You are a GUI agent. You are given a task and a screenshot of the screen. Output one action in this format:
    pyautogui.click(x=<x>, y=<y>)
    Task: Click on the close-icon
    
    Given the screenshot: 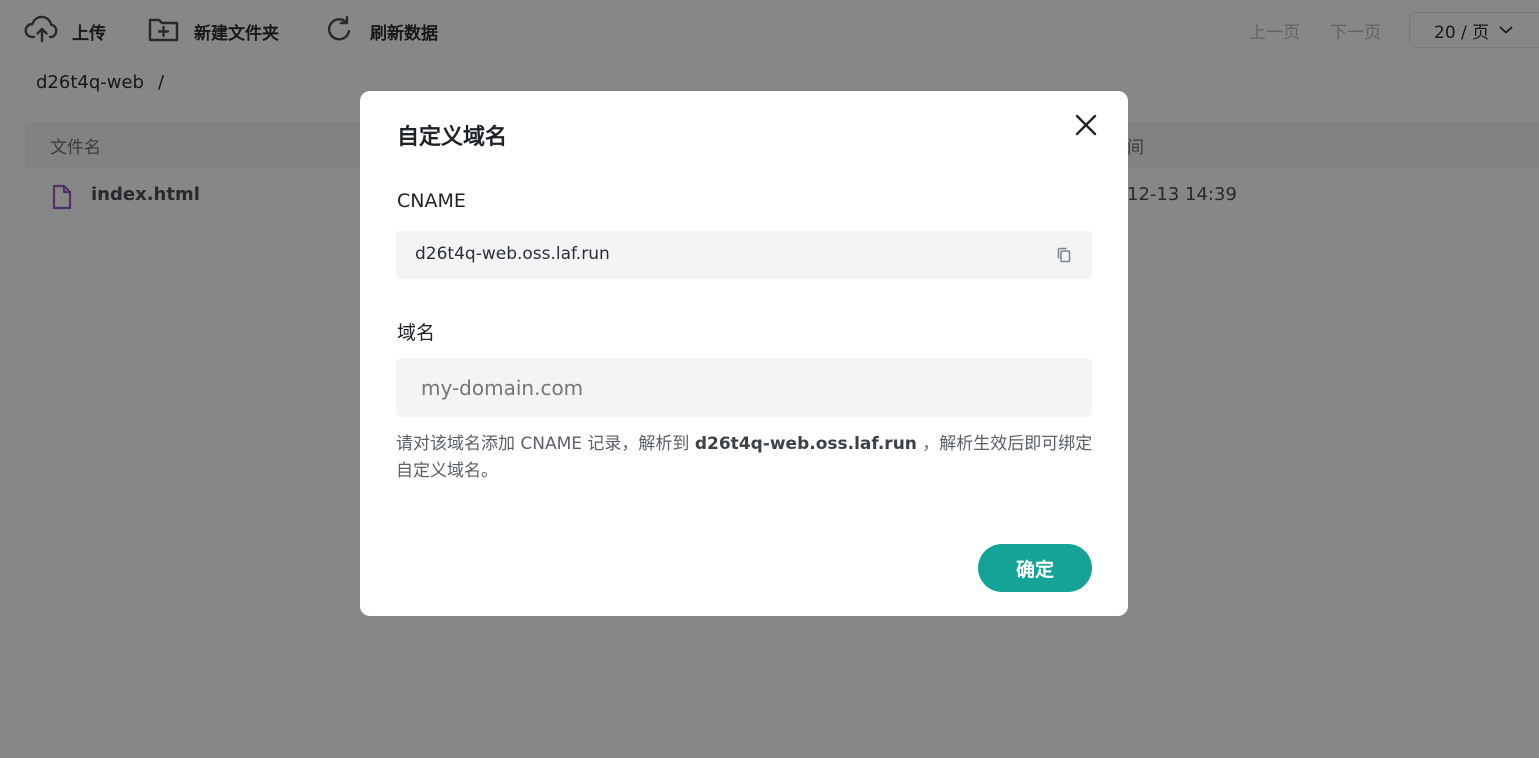 What is the action you would take?
    pyautogui.click(x=1086, y=127)
    